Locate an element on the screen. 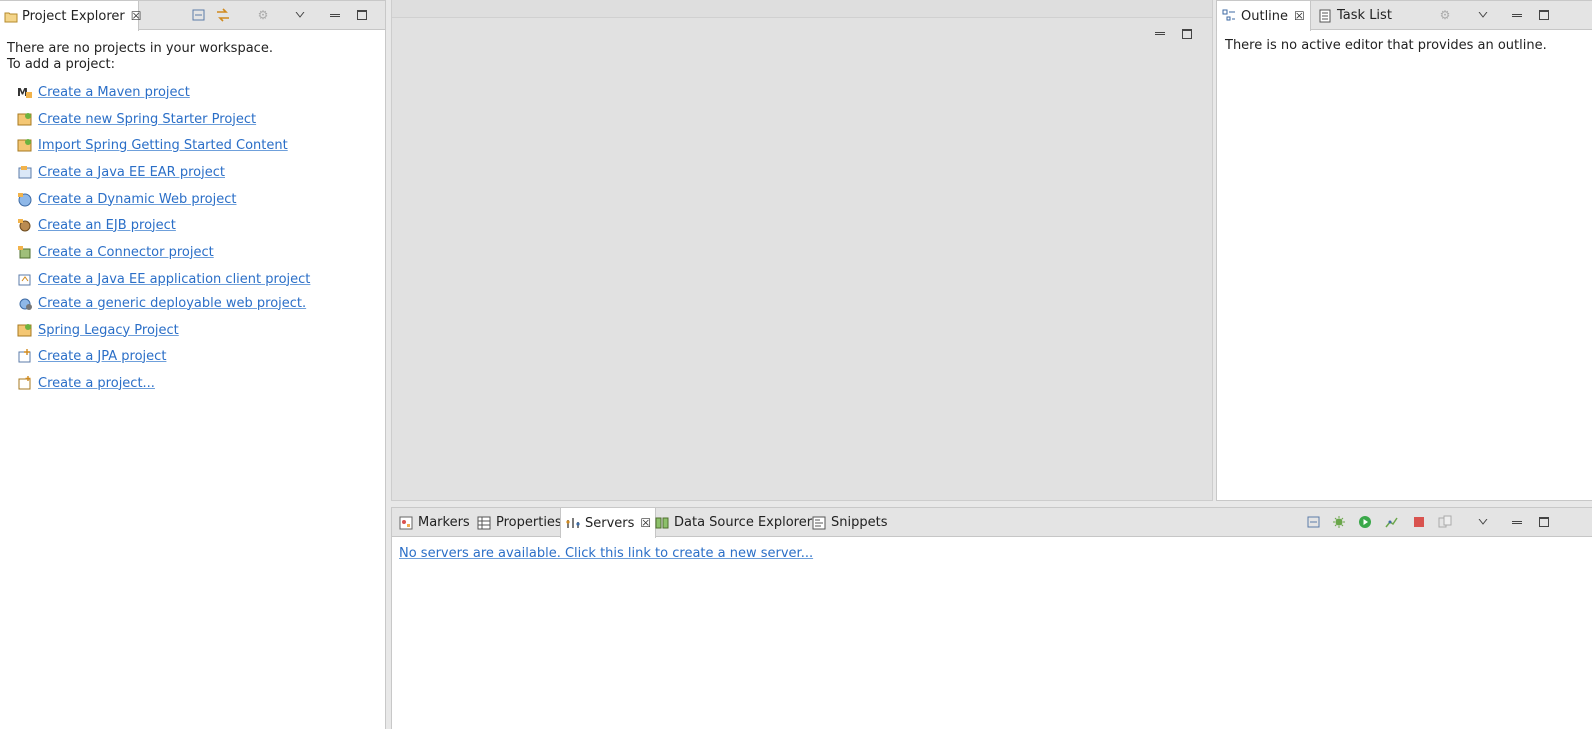  tab-snippets: Snippets is located at coordinates (849, 522).